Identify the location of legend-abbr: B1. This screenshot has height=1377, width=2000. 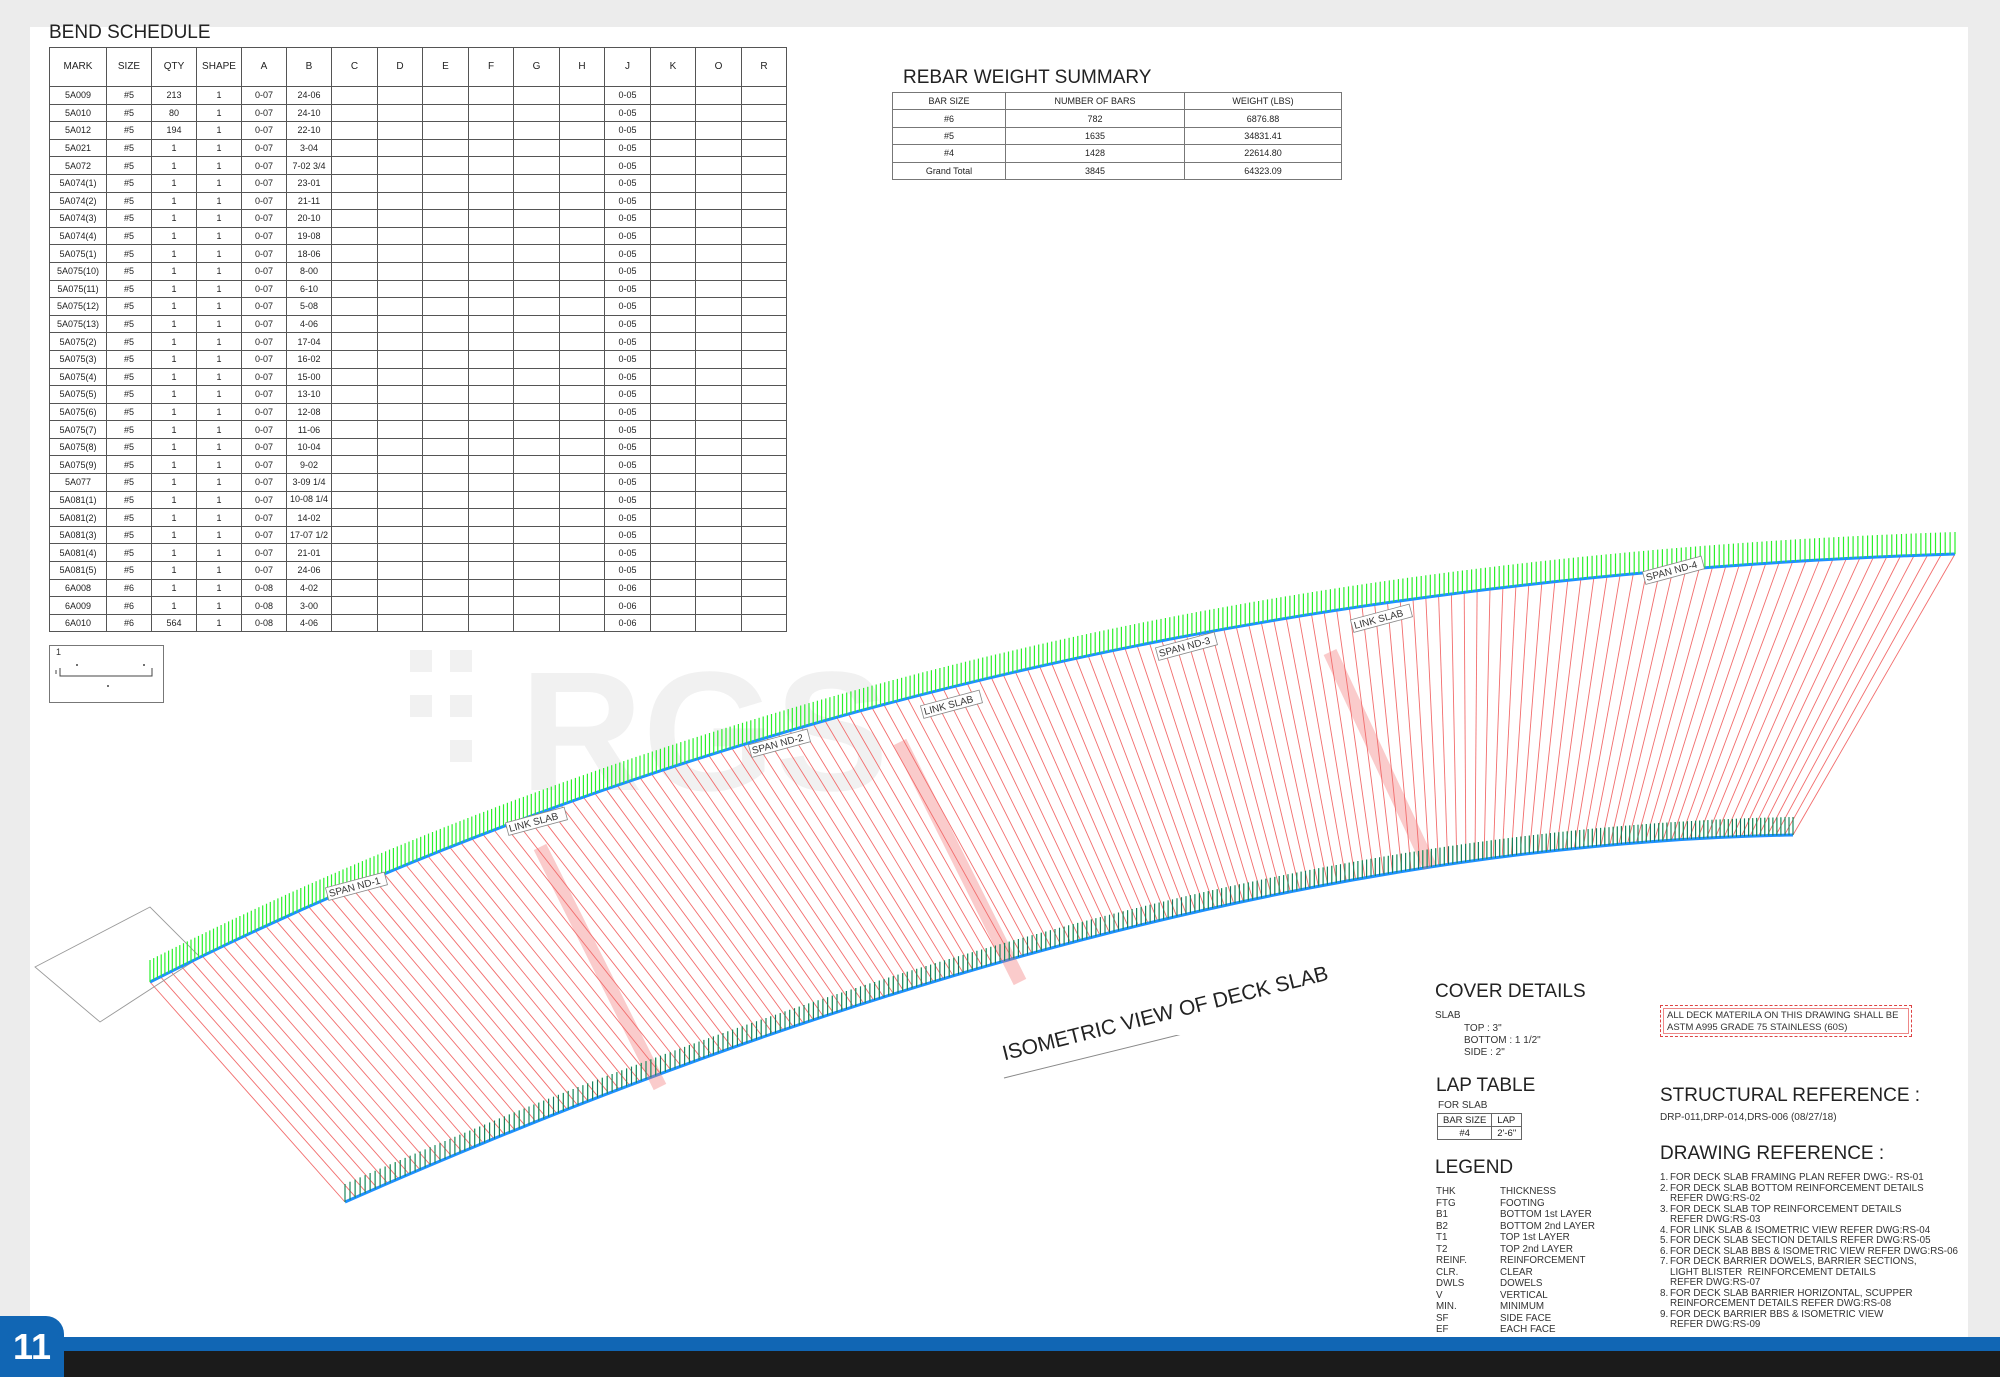
(1442, 1214).